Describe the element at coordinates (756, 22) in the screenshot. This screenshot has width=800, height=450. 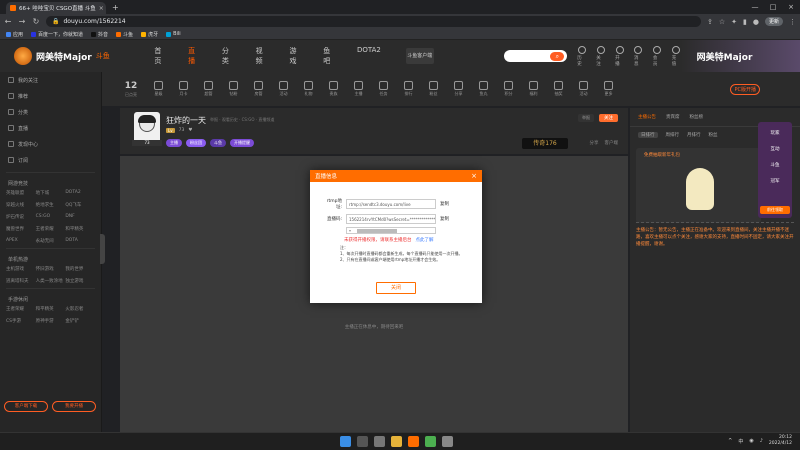
I see `profile-icon: ●` at that location.